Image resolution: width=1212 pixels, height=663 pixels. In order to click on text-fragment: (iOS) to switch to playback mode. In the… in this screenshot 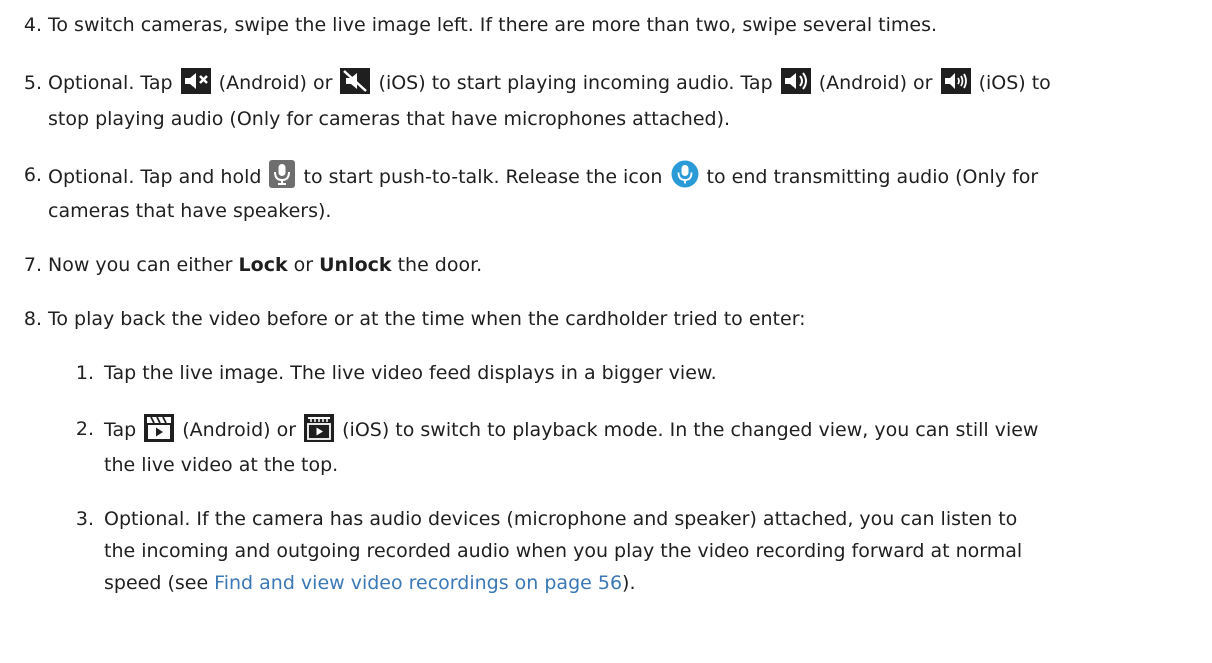, I will do `click(690, 430)`.